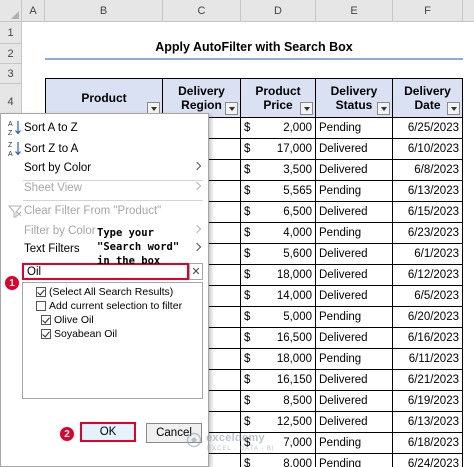 This screenshot has height=467, width=474. What do you see at coordinates (104, 148) in the screenshot?
I see `menu-sort-z-to-a: ZA Sort Z to A` at bounding box center [104, 148].